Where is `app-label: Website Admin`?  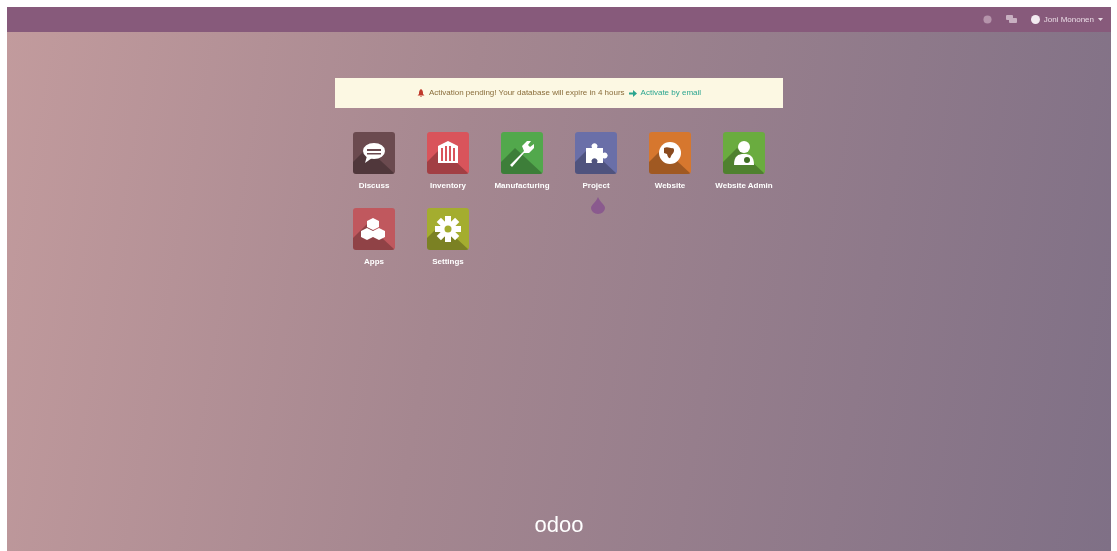
app-label: Website Admin is located at coordinates (744, 186).